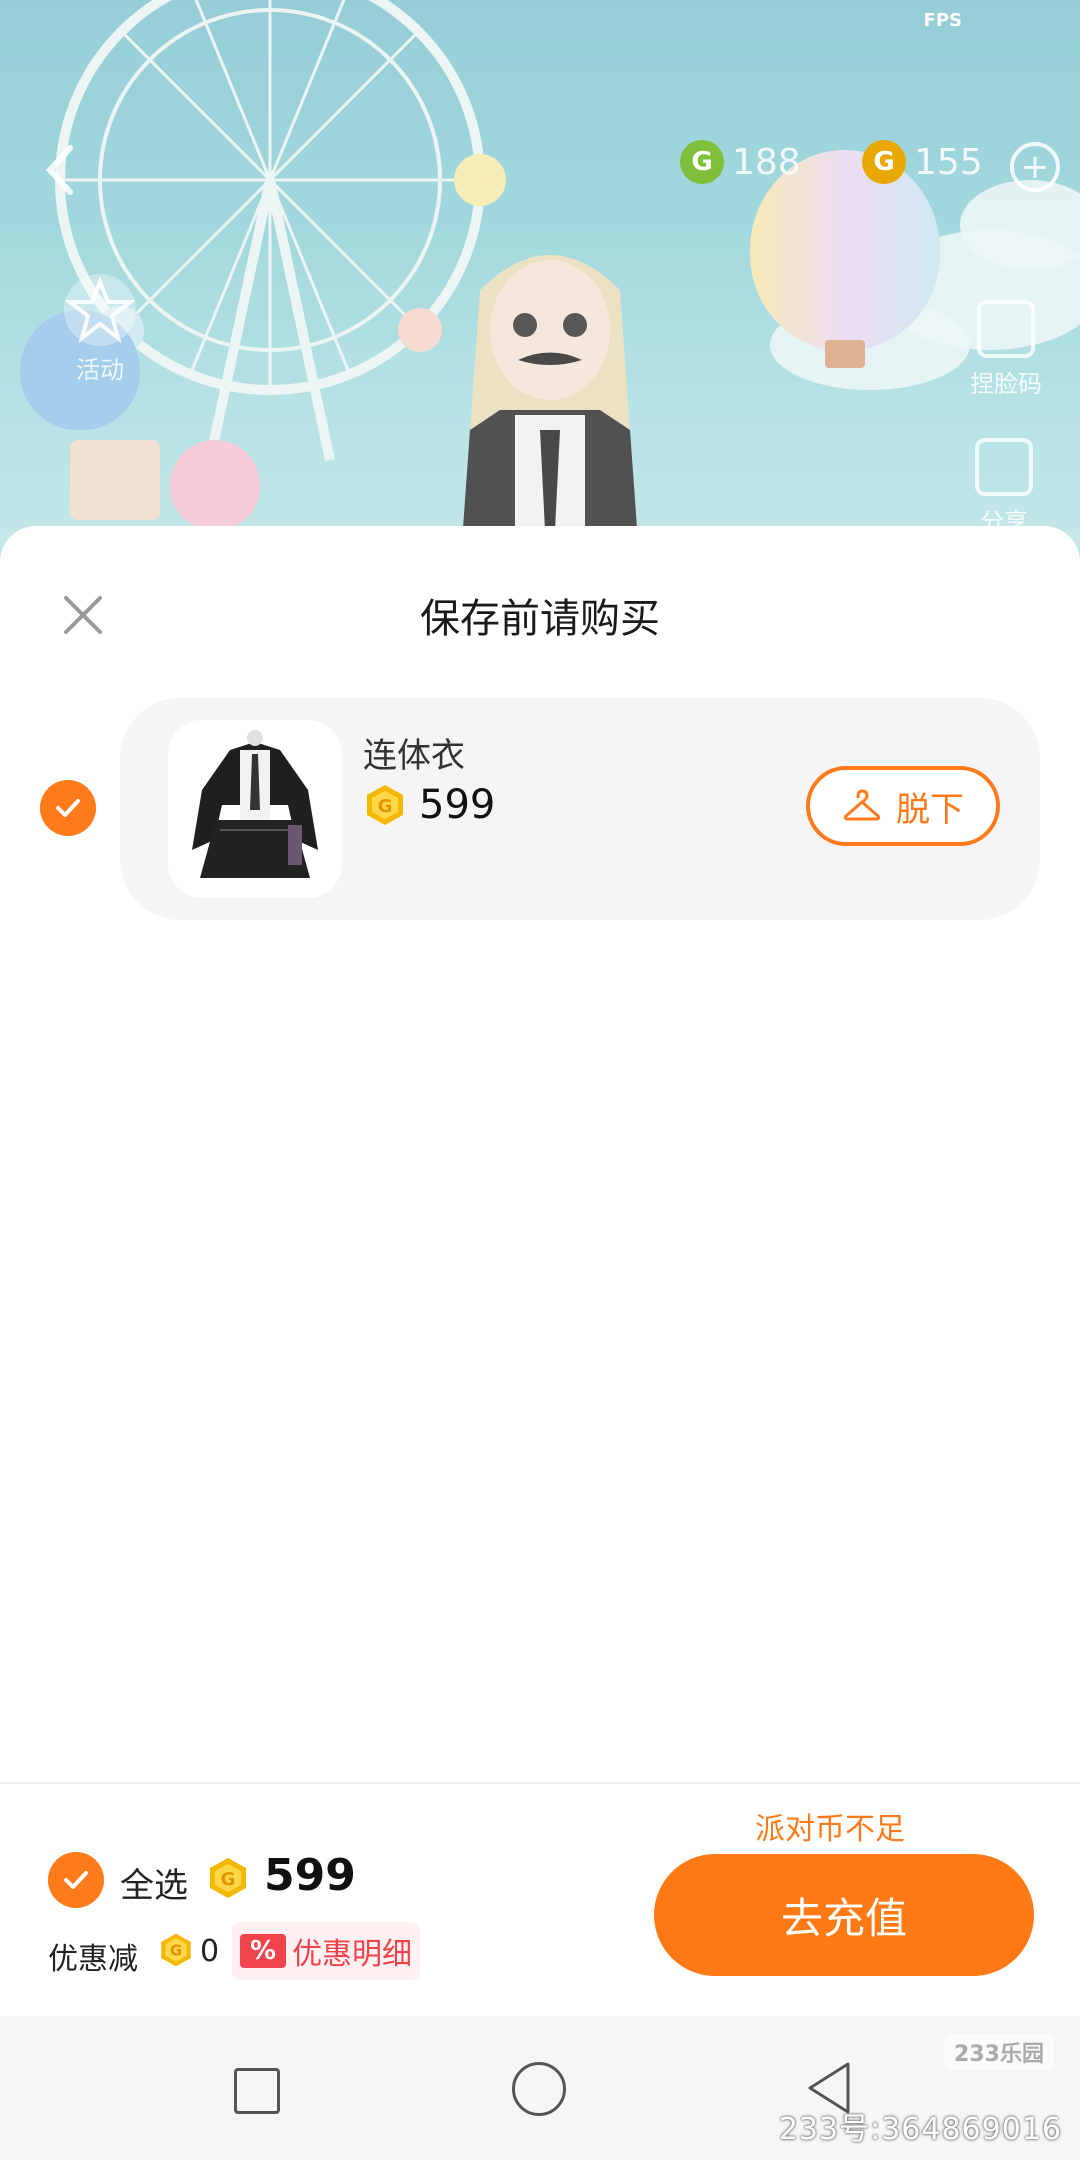  I want to click on gold-coin-balance: G 155, so click(922, 162).